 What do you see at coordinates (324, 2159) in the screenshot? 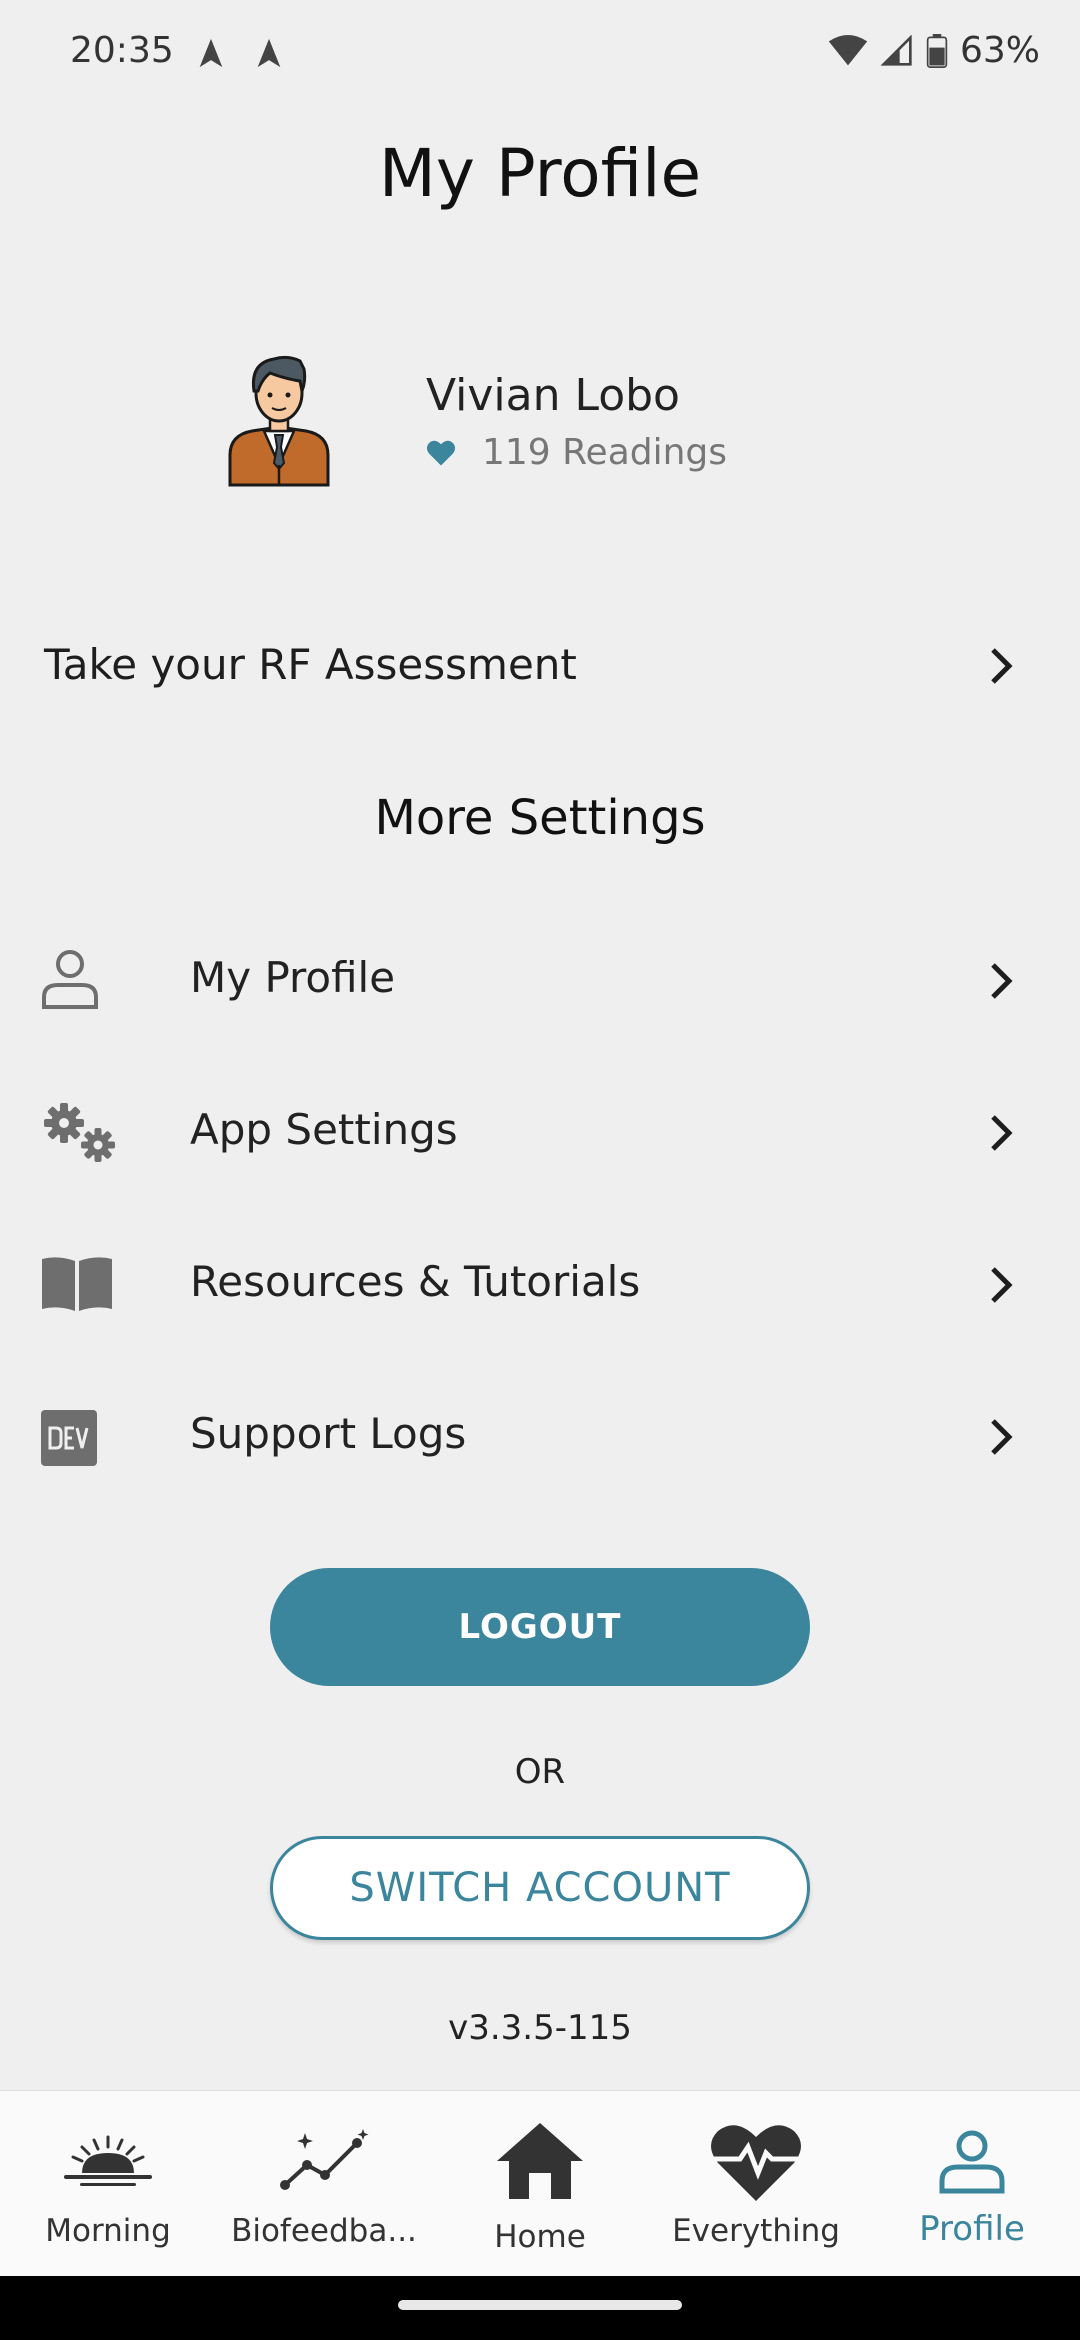
I see `trend-icon` at bounding box center [324, 2159].